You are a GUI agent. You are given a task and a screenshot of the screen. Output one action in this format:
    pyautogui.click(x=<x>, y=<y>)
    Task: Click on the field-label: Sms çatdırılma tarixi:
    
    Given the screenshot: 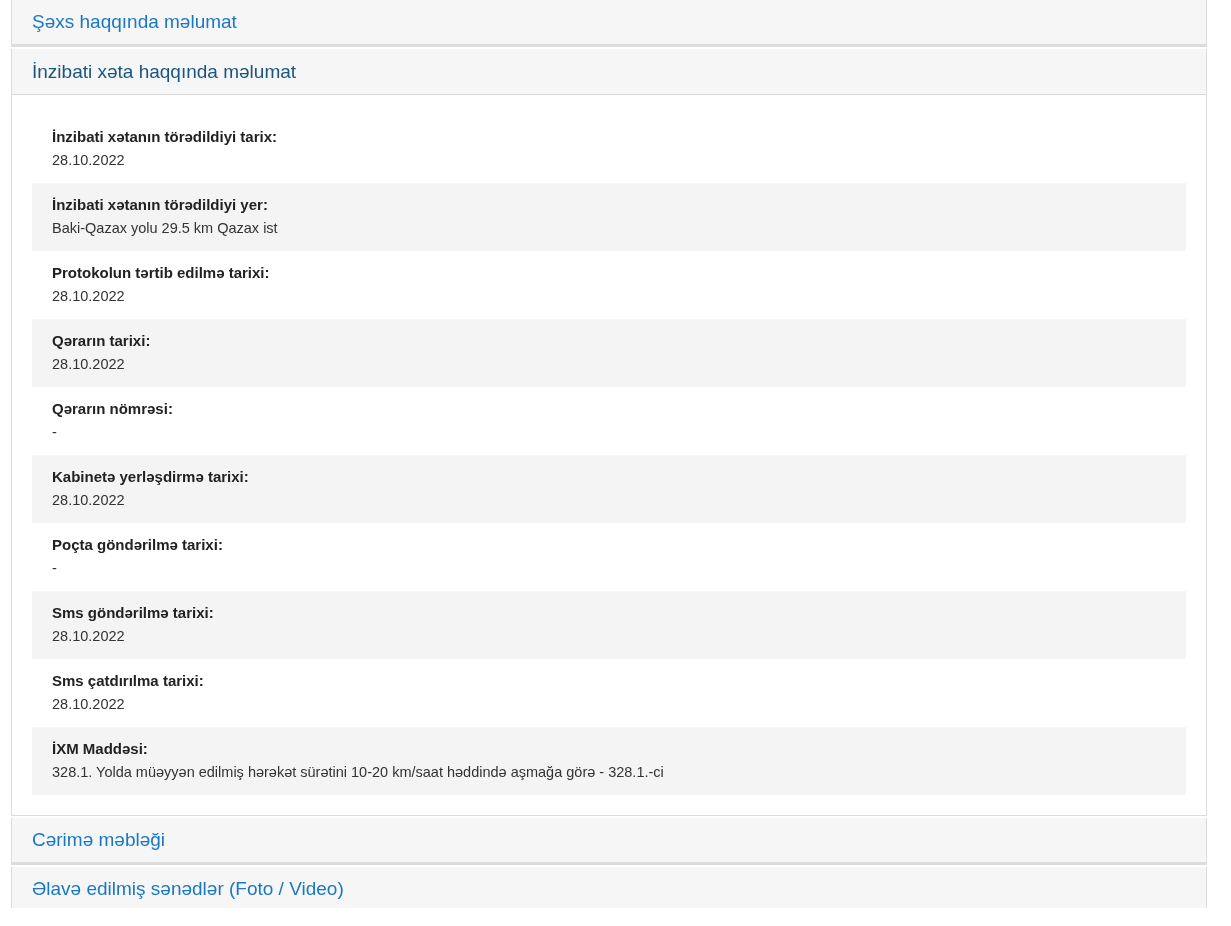 What is the action you would take?
    pyautogui.click(x=128, y=681)
    